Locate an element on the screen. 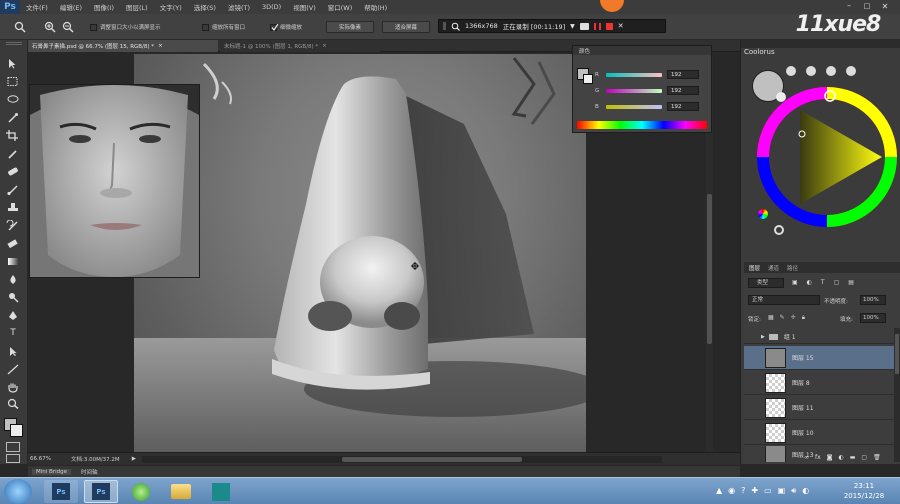 This screenshot has height=504, width=900. new-group-icon: ▬ is located at coordinates (853, 457).